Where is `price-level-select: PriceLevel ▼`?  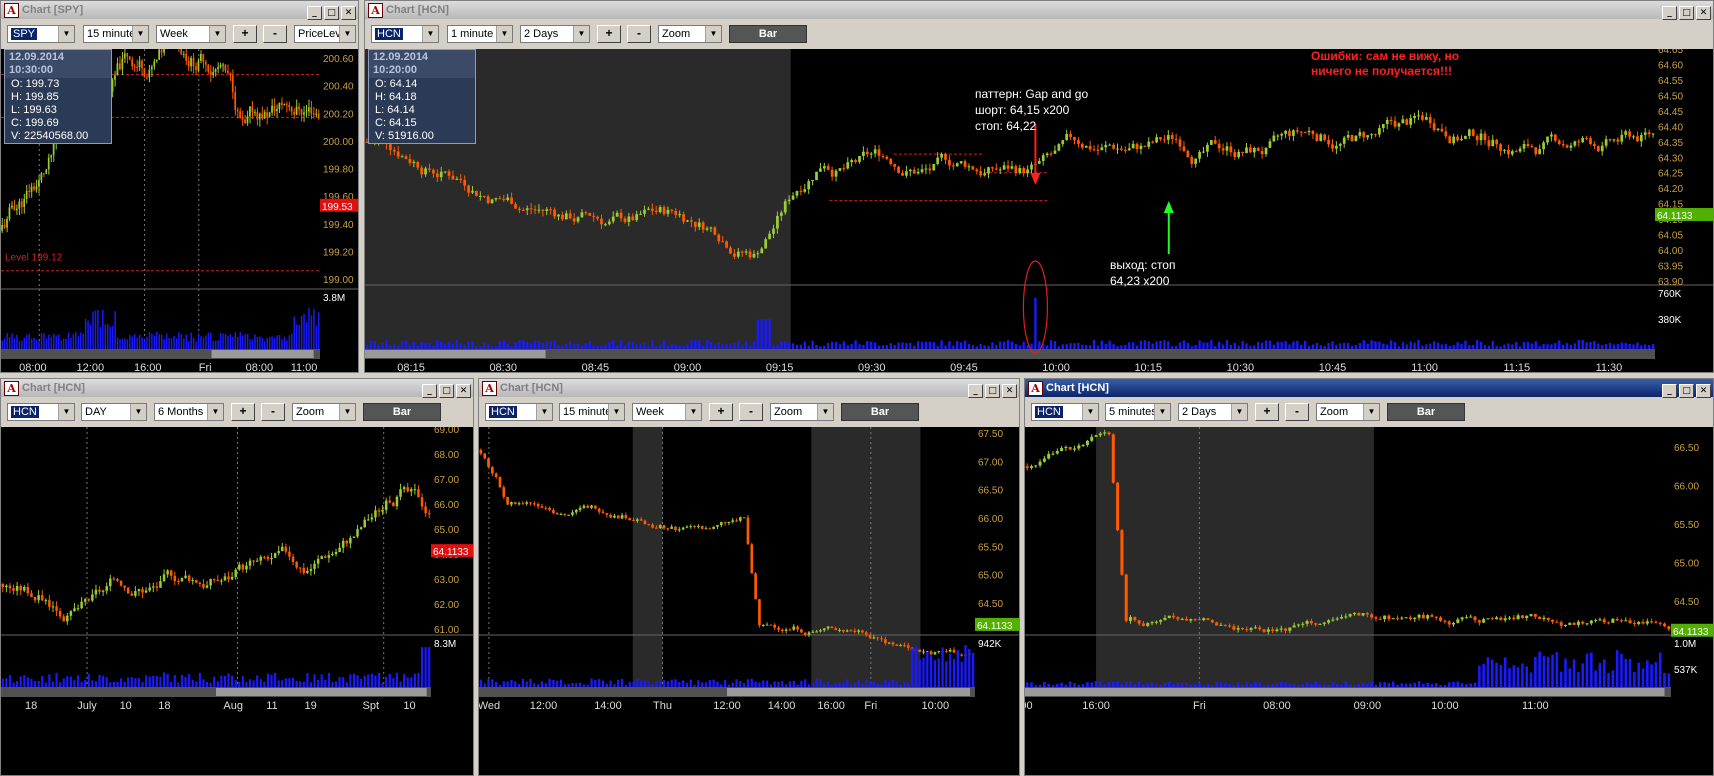 price-level-select: PriceLevel ▼ is located at coordinates (325, 34).